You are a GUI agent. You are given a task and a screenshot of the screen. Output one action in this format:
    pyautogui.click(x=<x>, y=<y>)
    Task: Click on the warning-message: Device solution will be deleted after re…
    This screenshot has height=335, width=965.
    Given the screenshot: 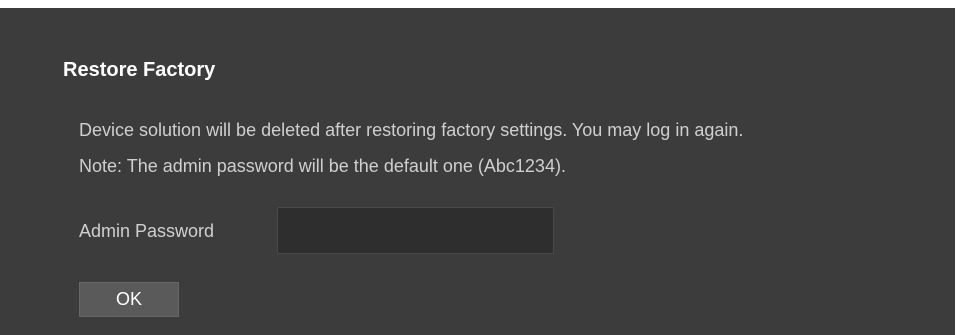 What is the action you would take?
    pyautogui.click(x=411, y=130)
    